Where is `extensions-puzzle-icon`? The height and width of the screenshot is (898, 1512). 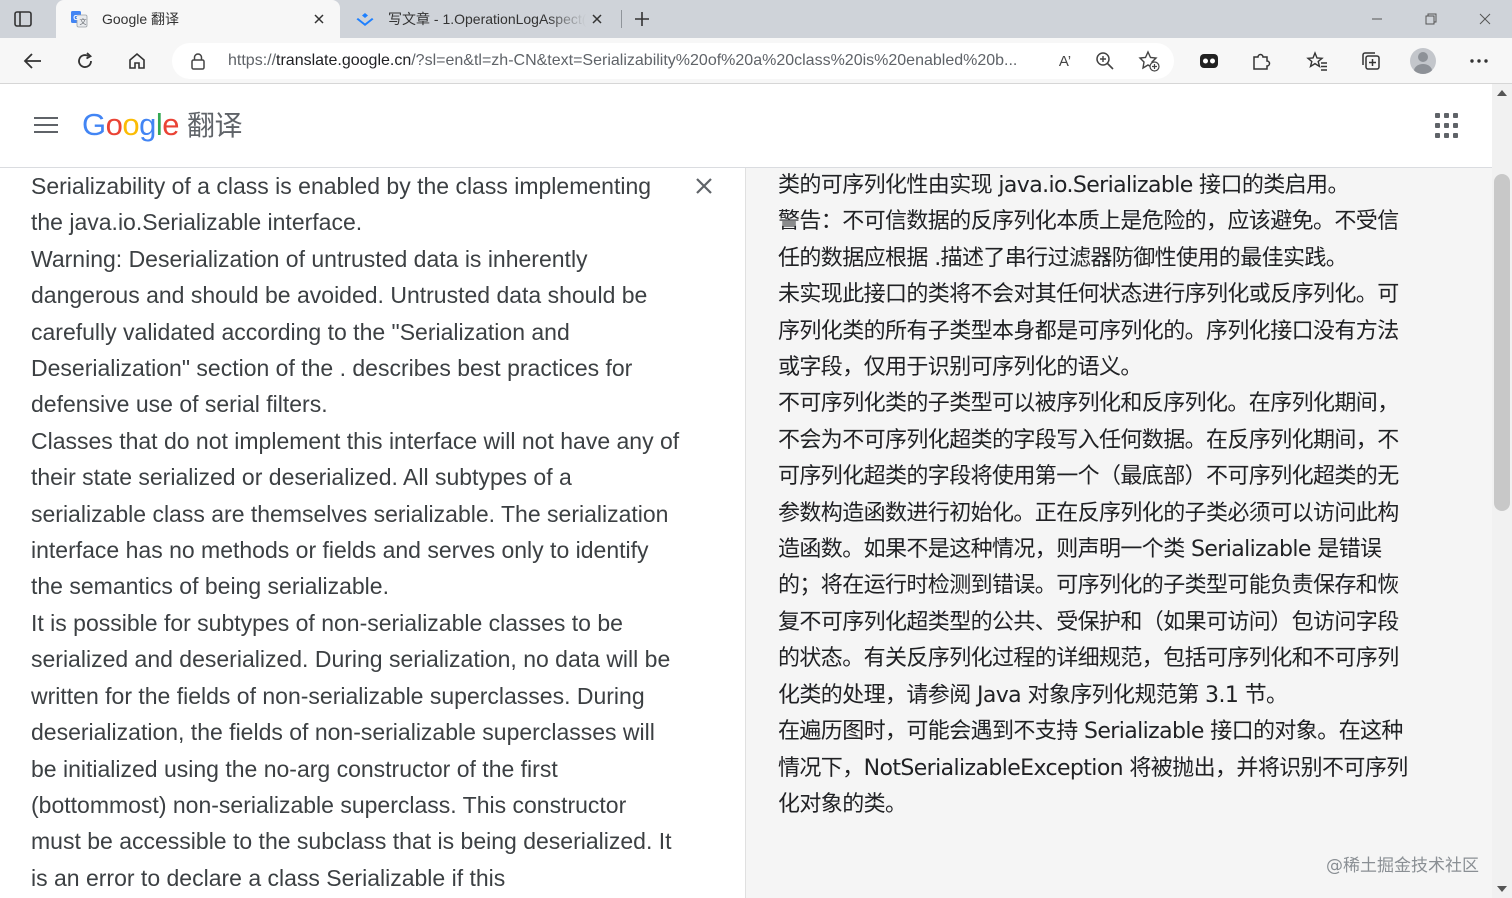 extensions-puzzle-icon is located at coordinates (1261, 61).